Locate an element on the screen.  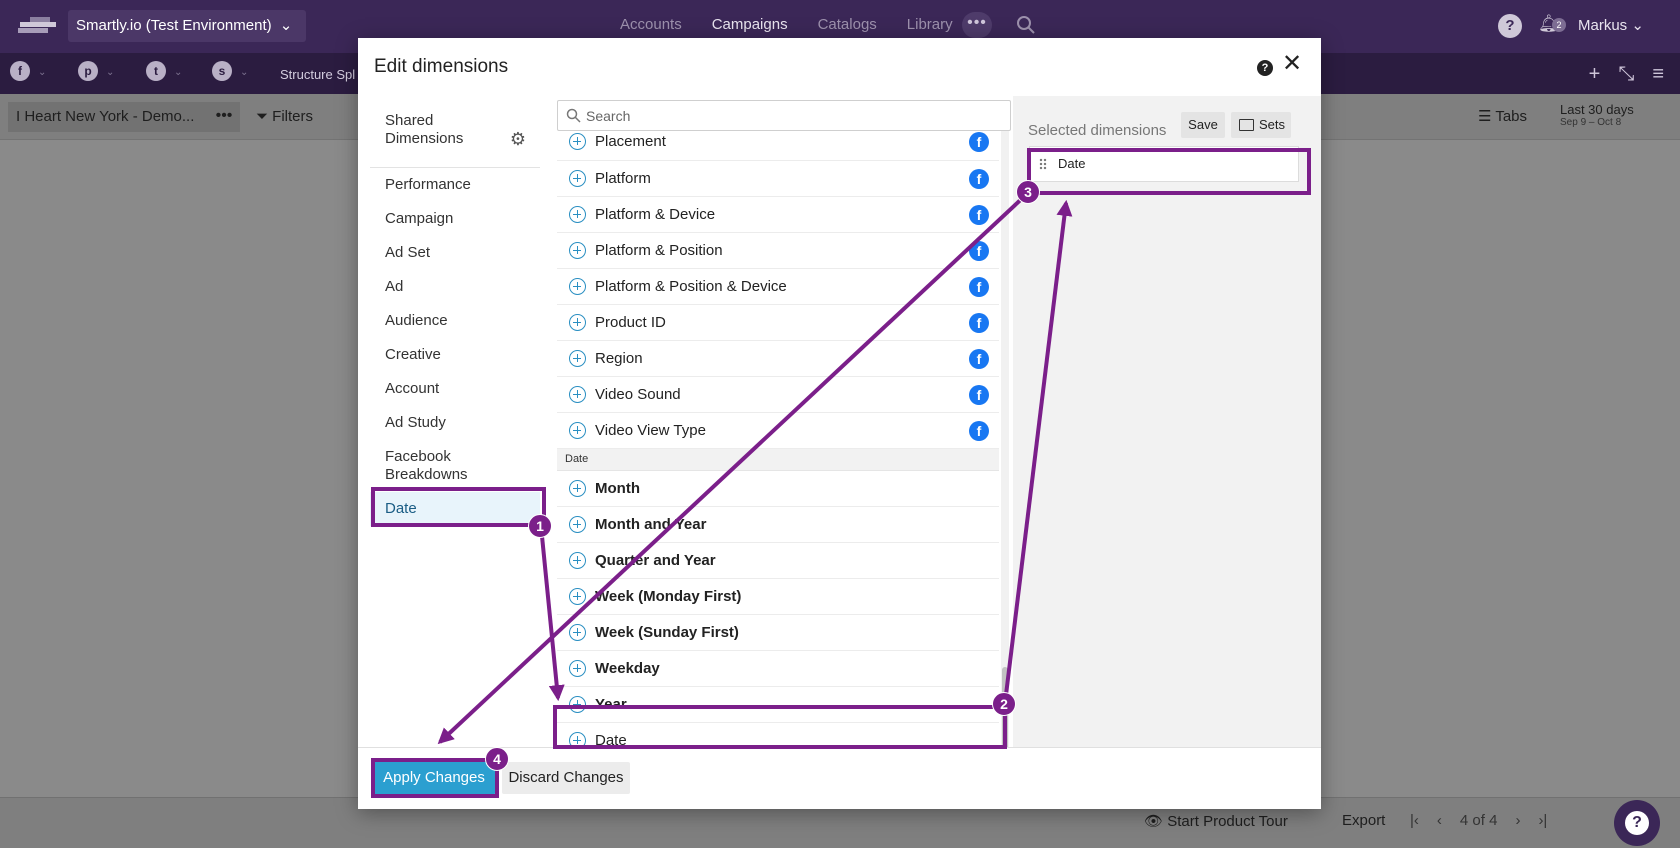
dimension-label: Region is located at coordinates (619, 358).